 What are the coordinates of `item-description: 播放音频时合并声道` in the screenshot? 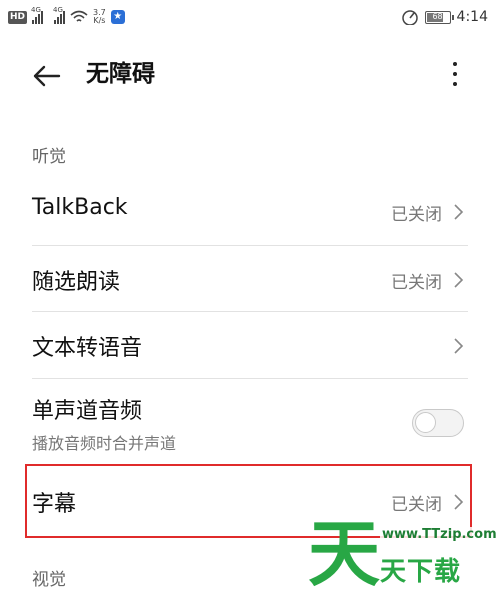 It's located at (104, 443).